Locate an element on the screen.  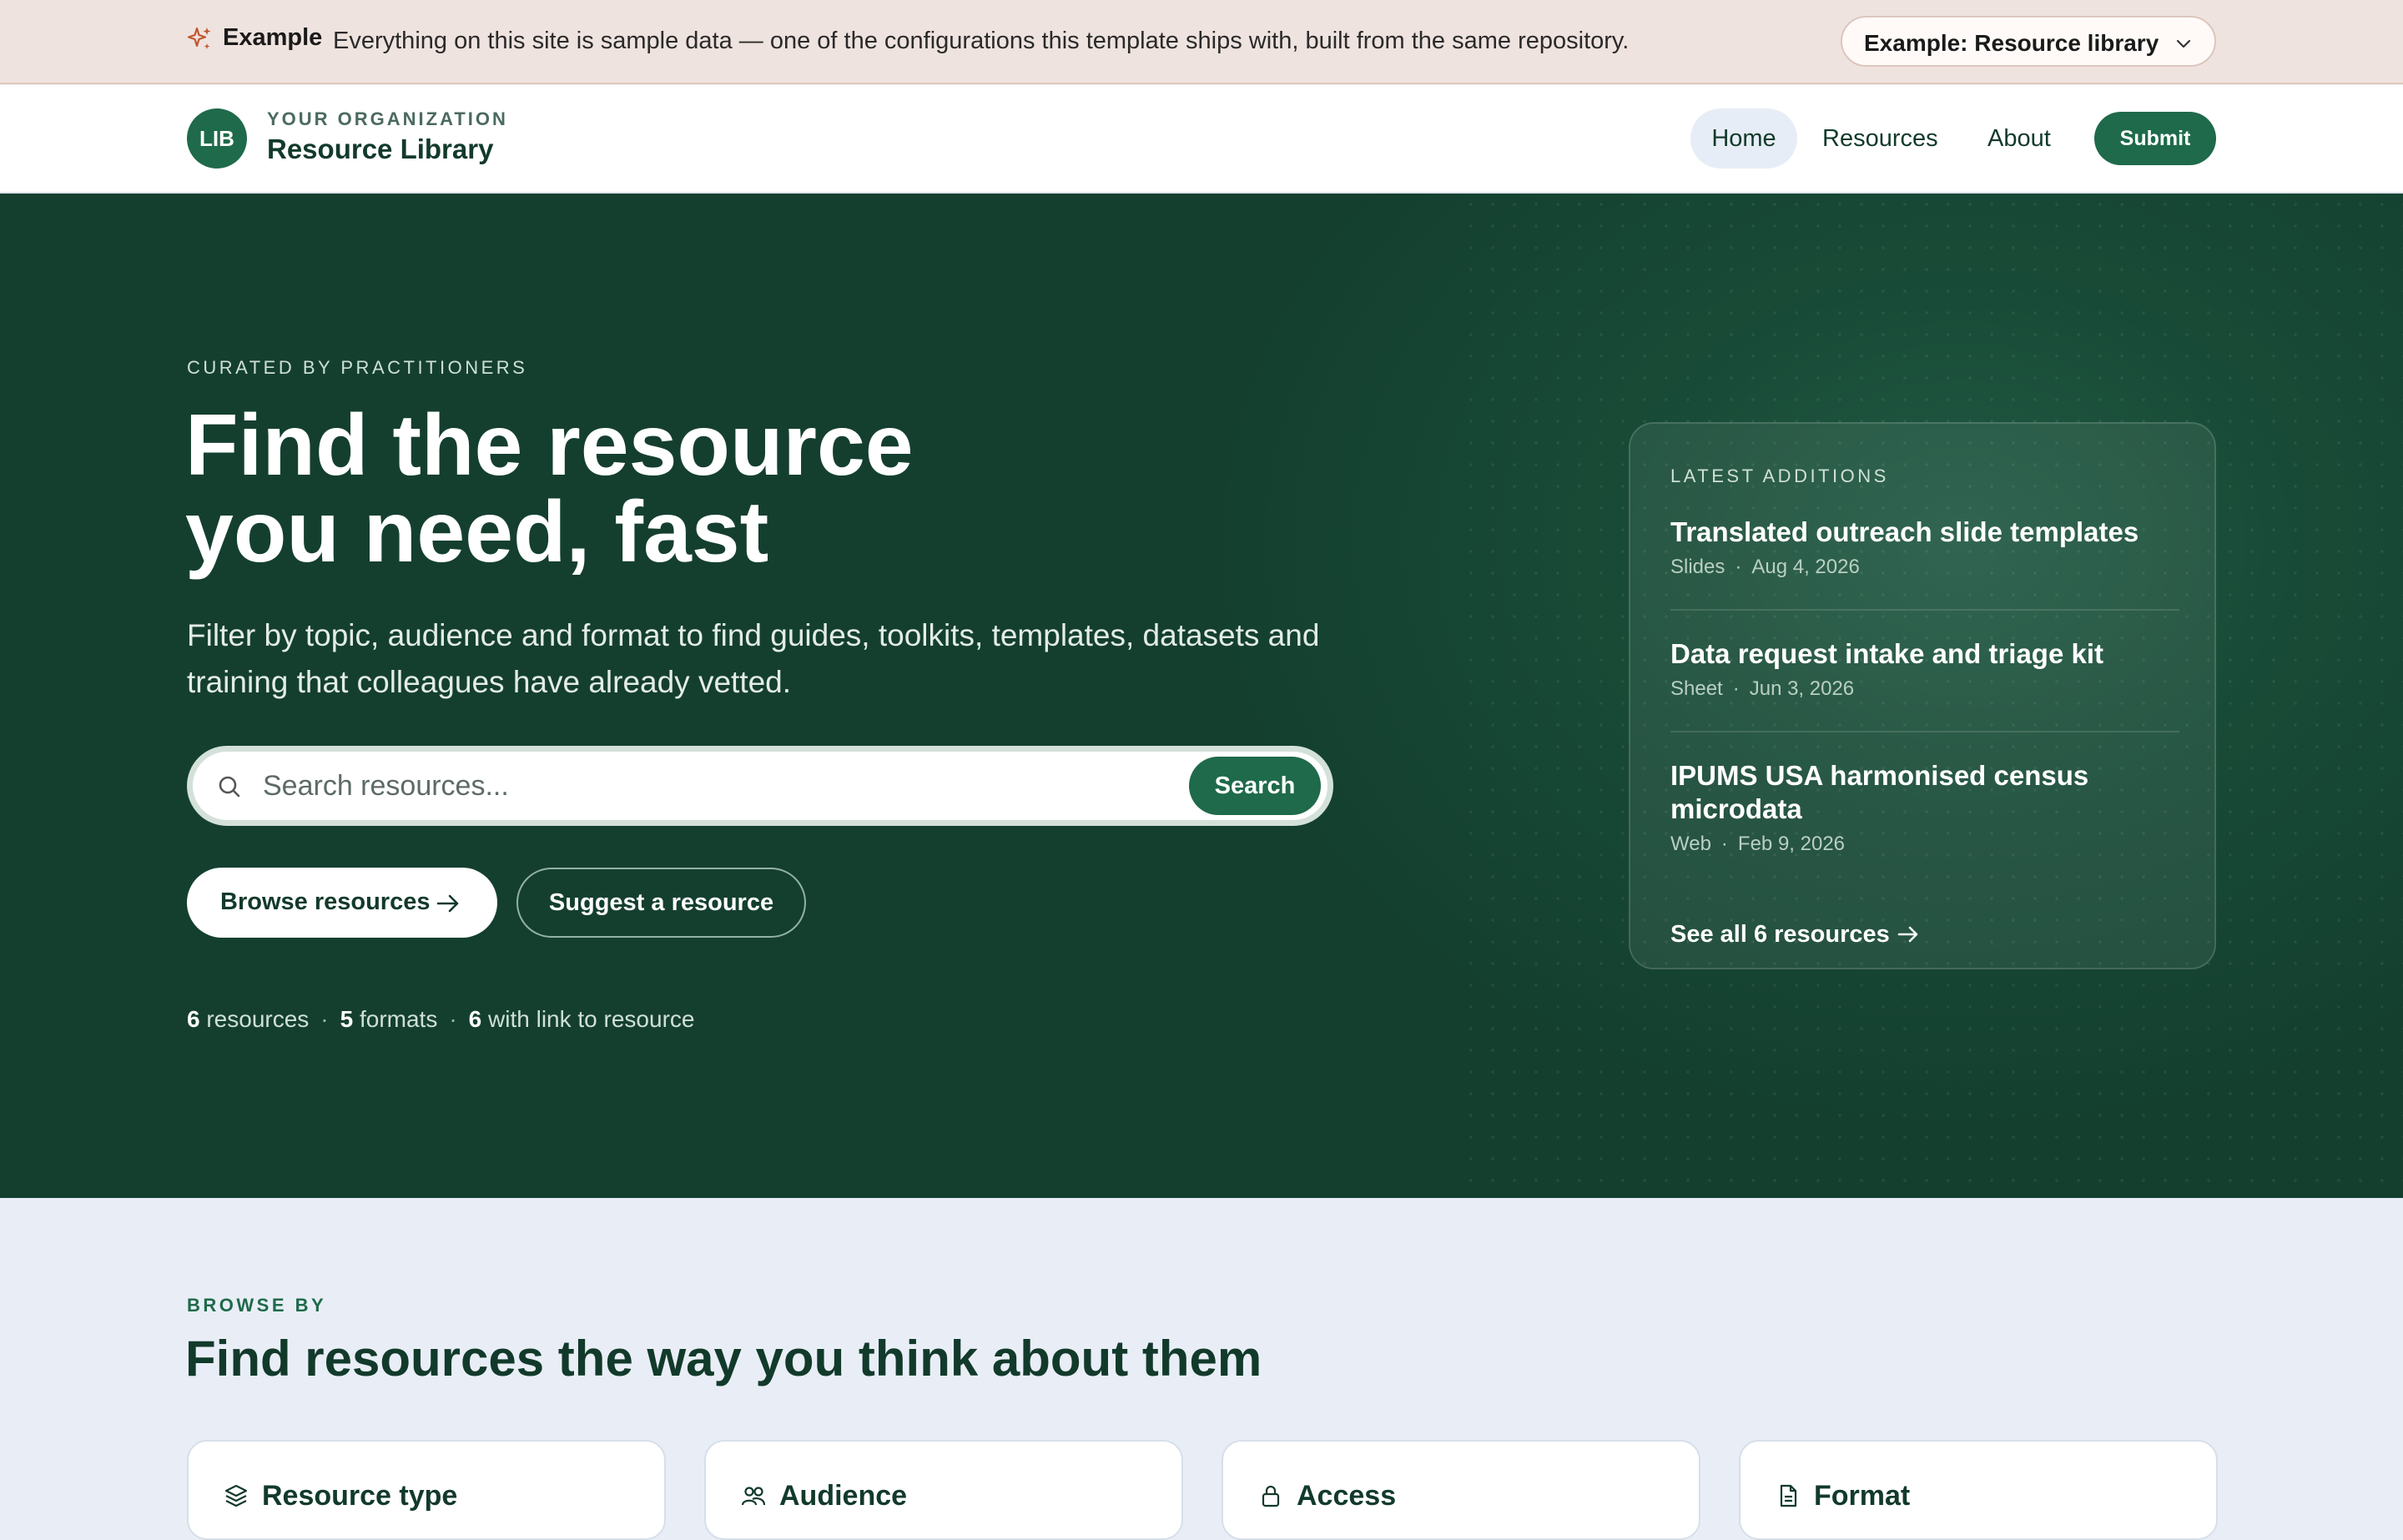
latest-item-title: Translated outreach slide templates is located at coordinates (1904, 531).